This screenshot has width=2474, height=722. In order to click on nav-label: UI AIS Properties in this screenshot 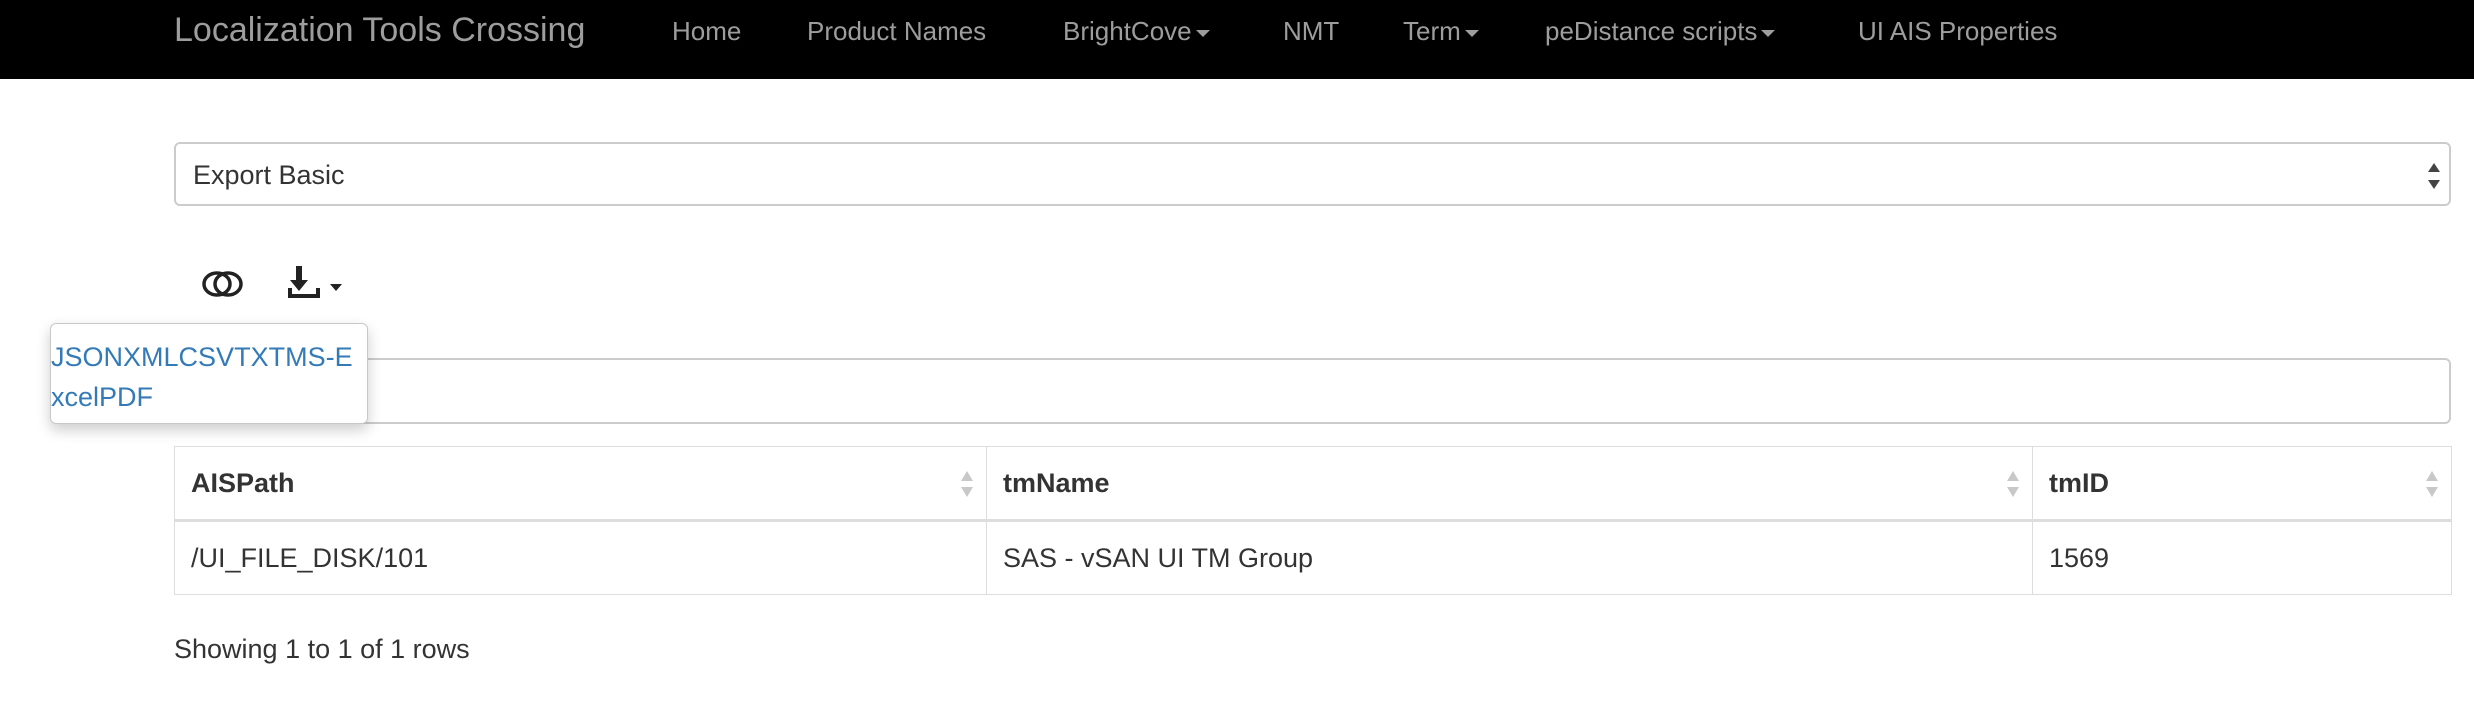, I will do `click(1958, 31)`.